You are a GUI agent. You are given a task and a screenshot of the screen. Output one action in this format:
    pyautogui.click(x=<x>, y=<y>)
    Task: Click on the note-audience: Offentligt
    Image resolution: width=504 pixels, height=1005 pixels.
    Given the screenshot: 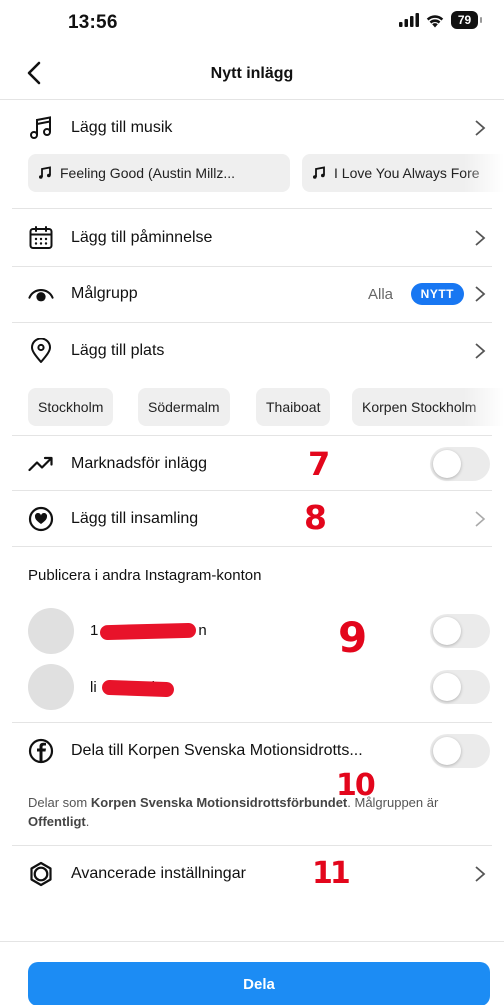 What is the action you would take?
    pyautogui.click(x=57, y=821)
    